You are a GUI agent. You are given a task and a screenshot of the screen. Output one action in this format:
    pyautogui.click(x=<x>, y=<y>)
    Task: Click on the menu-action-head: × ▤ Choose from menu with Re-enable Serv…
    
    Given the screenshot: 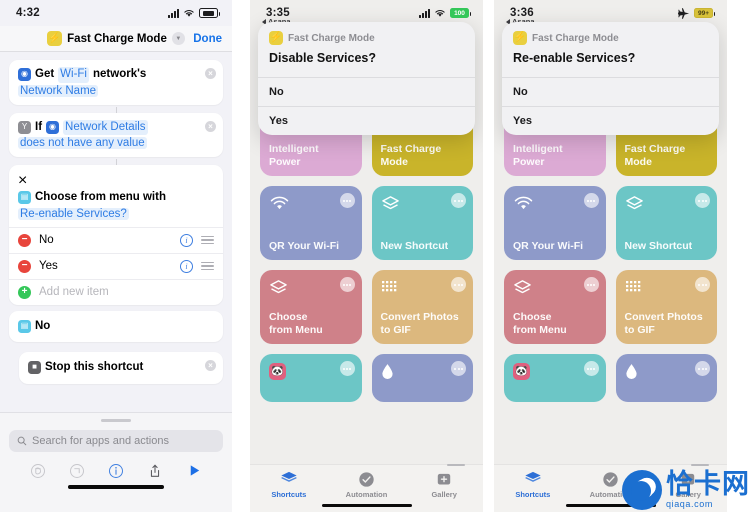 What is the action you would take?
    pyautogui.click(x=116, y=196)
    